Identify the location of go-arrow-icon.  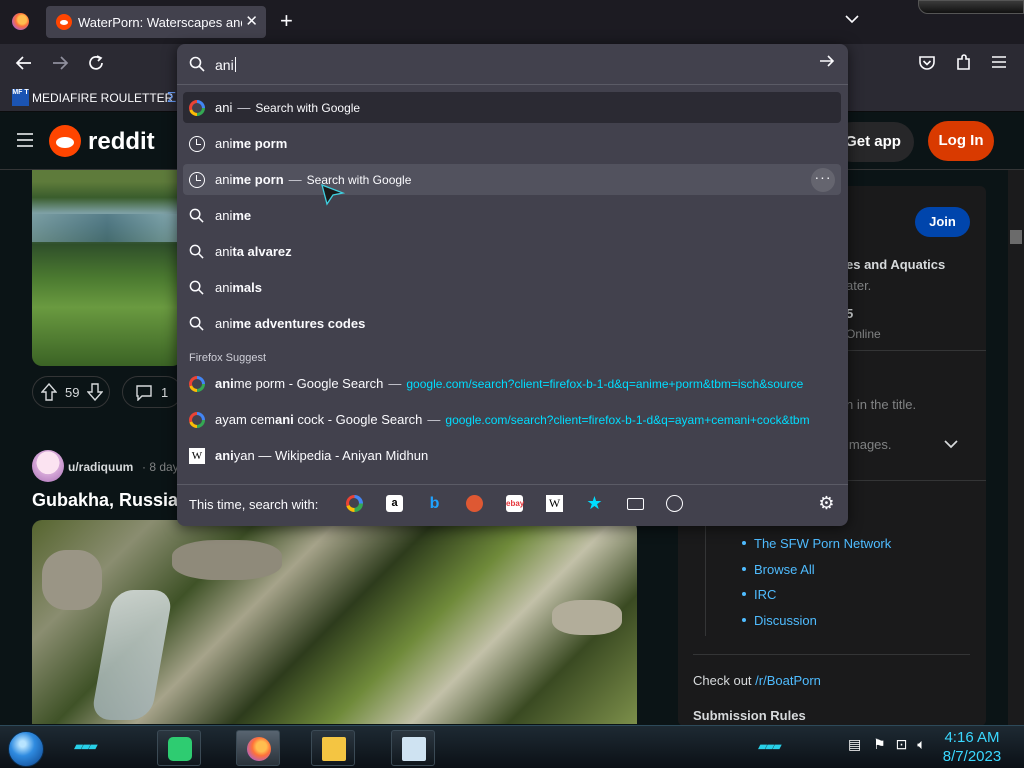
(827, 63).